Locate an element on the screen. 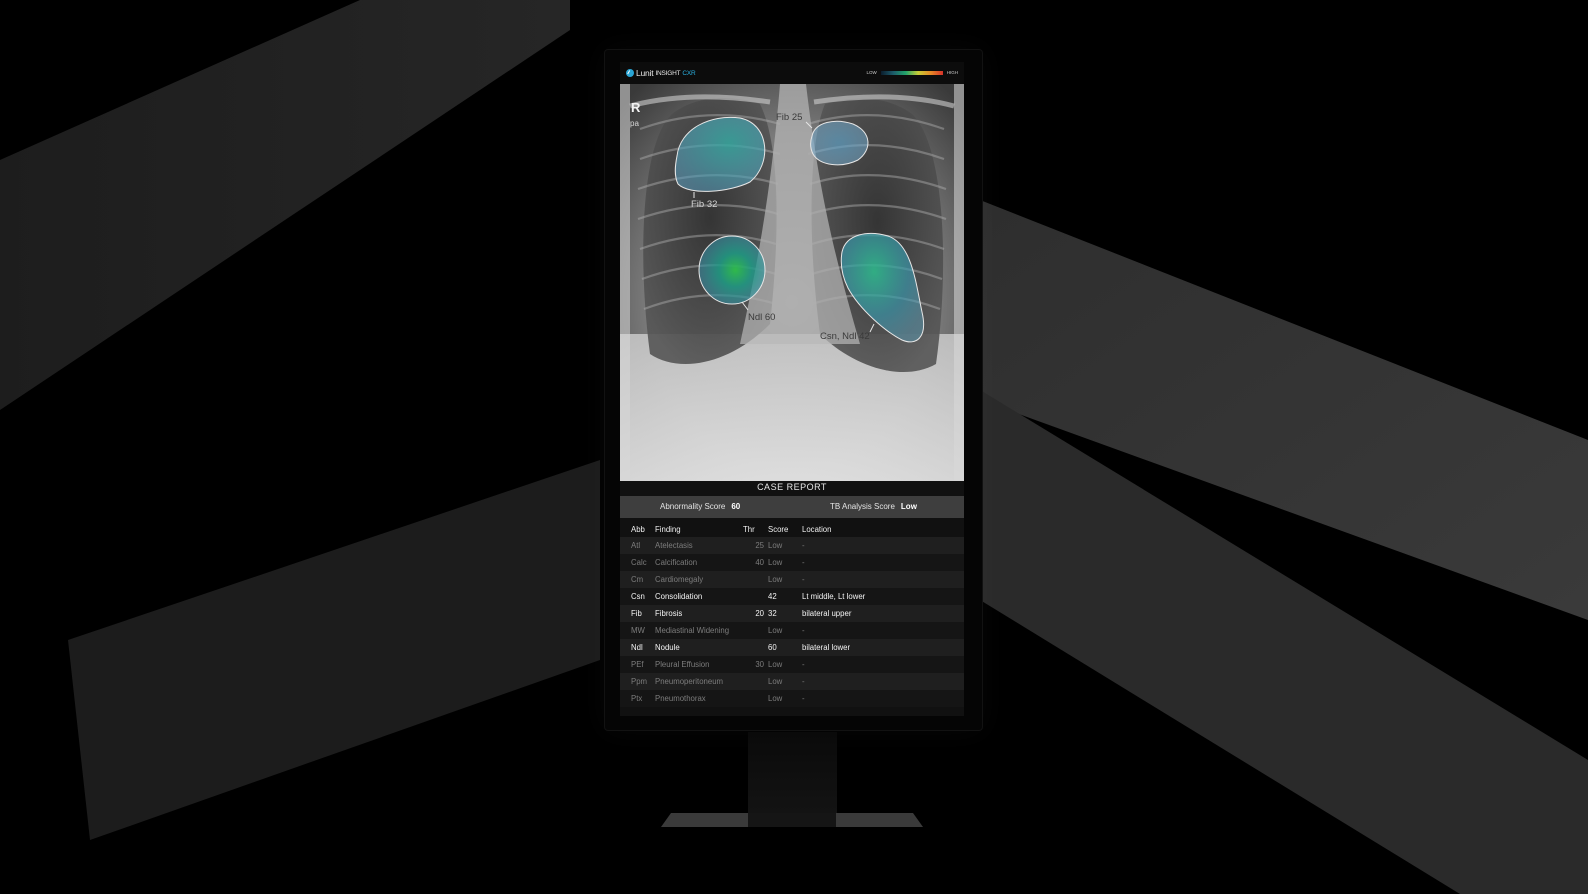 This screenshot has width=1588, height=894. finding-abb: Atl is located at coordinates (637, 545).